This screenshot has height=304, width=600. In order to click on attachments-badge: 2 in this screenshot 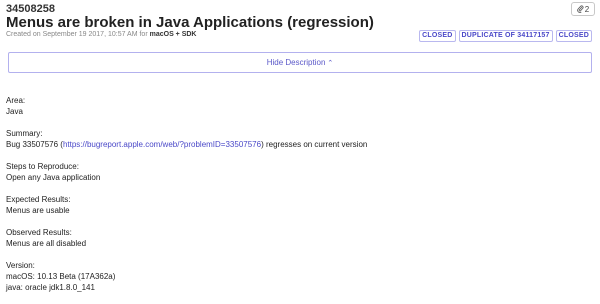, I will do `click(583, 9)`.